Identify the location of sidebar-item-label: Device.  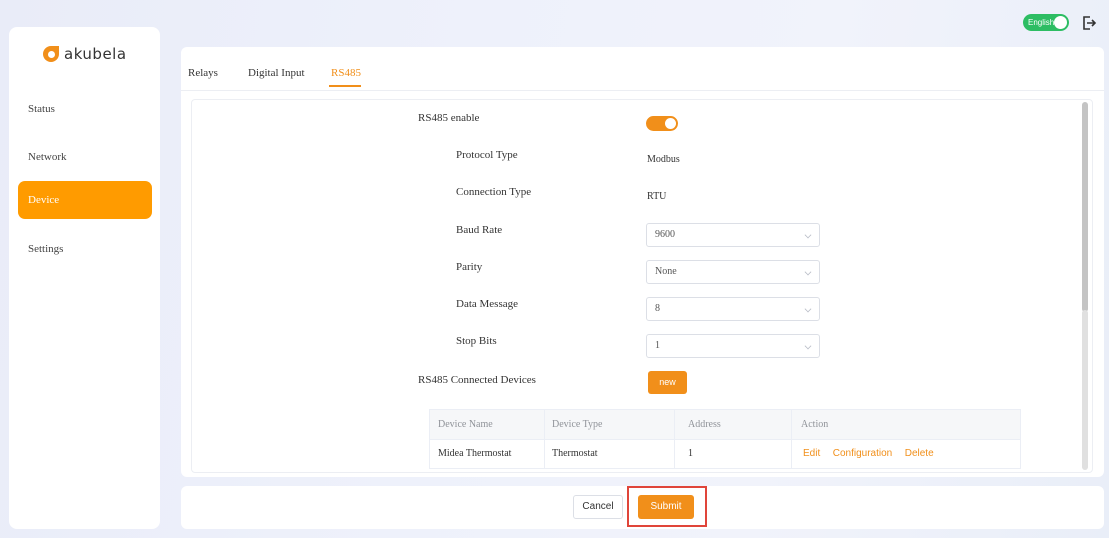
(44, 200).